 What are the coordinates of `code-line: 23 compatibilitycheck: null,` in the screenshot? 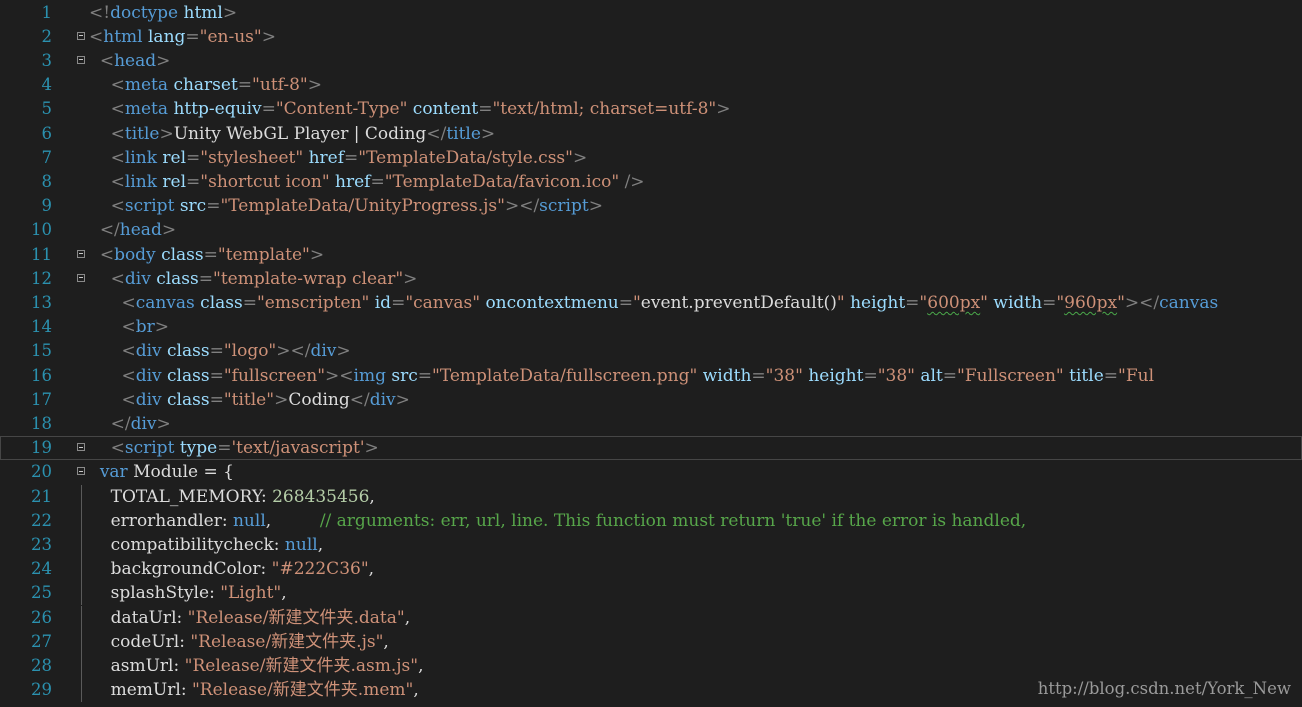 It's located at (651, 545).